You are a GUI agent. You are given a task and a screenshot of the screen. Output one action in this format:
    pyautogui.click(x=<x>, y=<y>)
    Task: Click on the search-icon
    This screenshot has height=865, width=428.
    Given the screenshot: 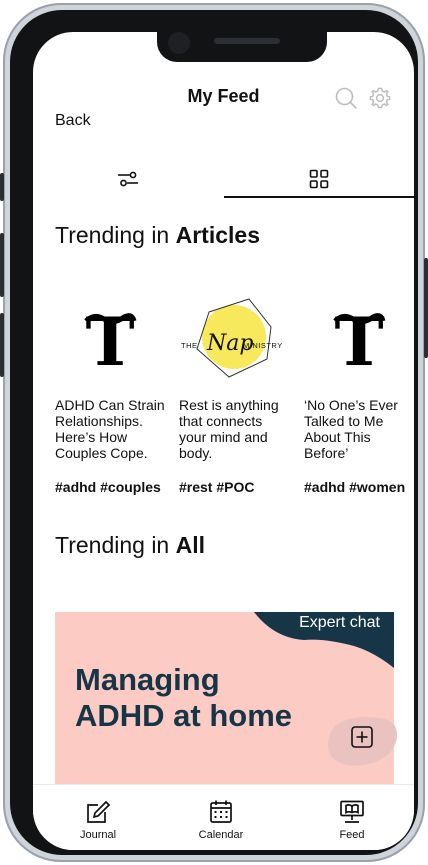 What is the action you would take?
    pyautogui.click(x=346, y=98)
    